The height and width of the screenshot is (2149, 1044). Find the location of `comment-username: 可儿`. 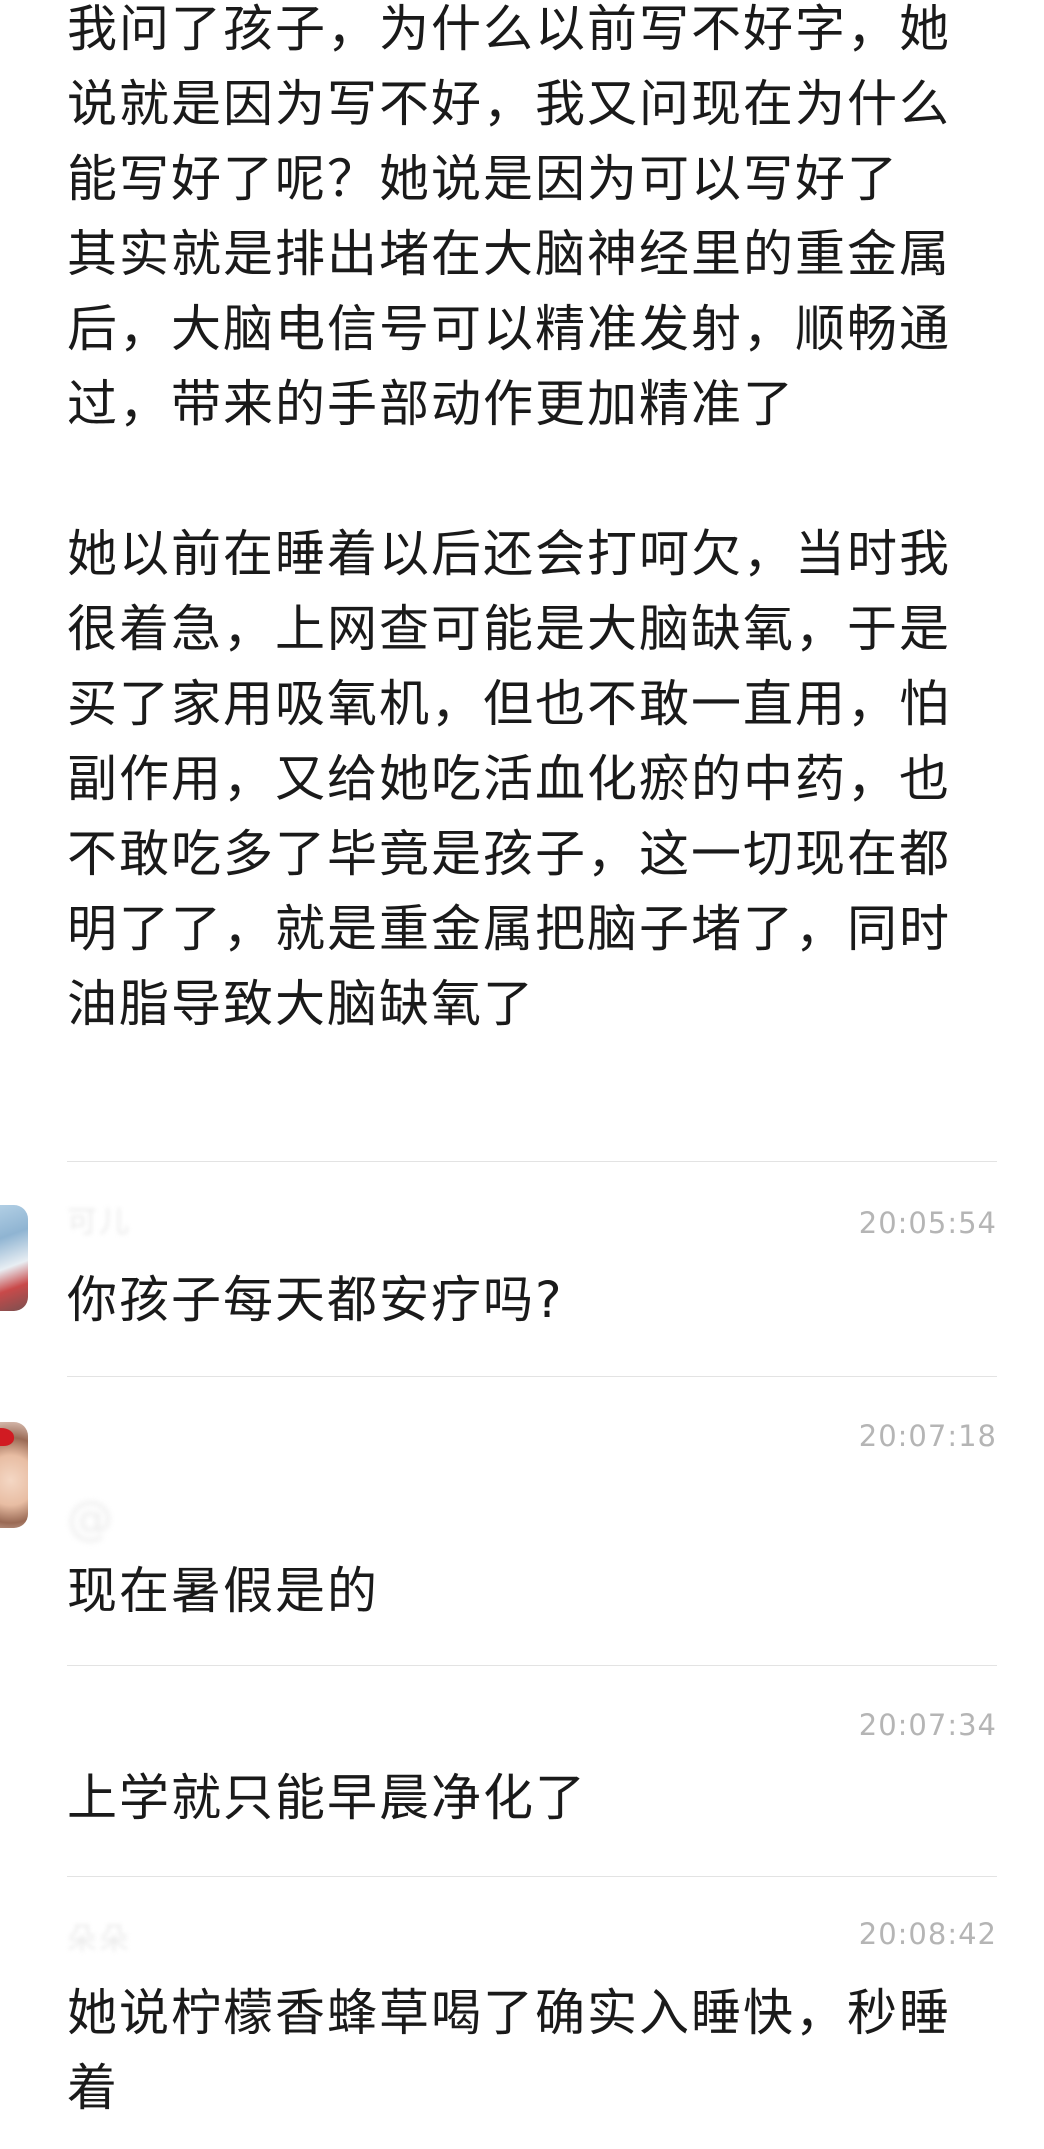

comment-username: 可儿 is located at coordinates (99, 1223).